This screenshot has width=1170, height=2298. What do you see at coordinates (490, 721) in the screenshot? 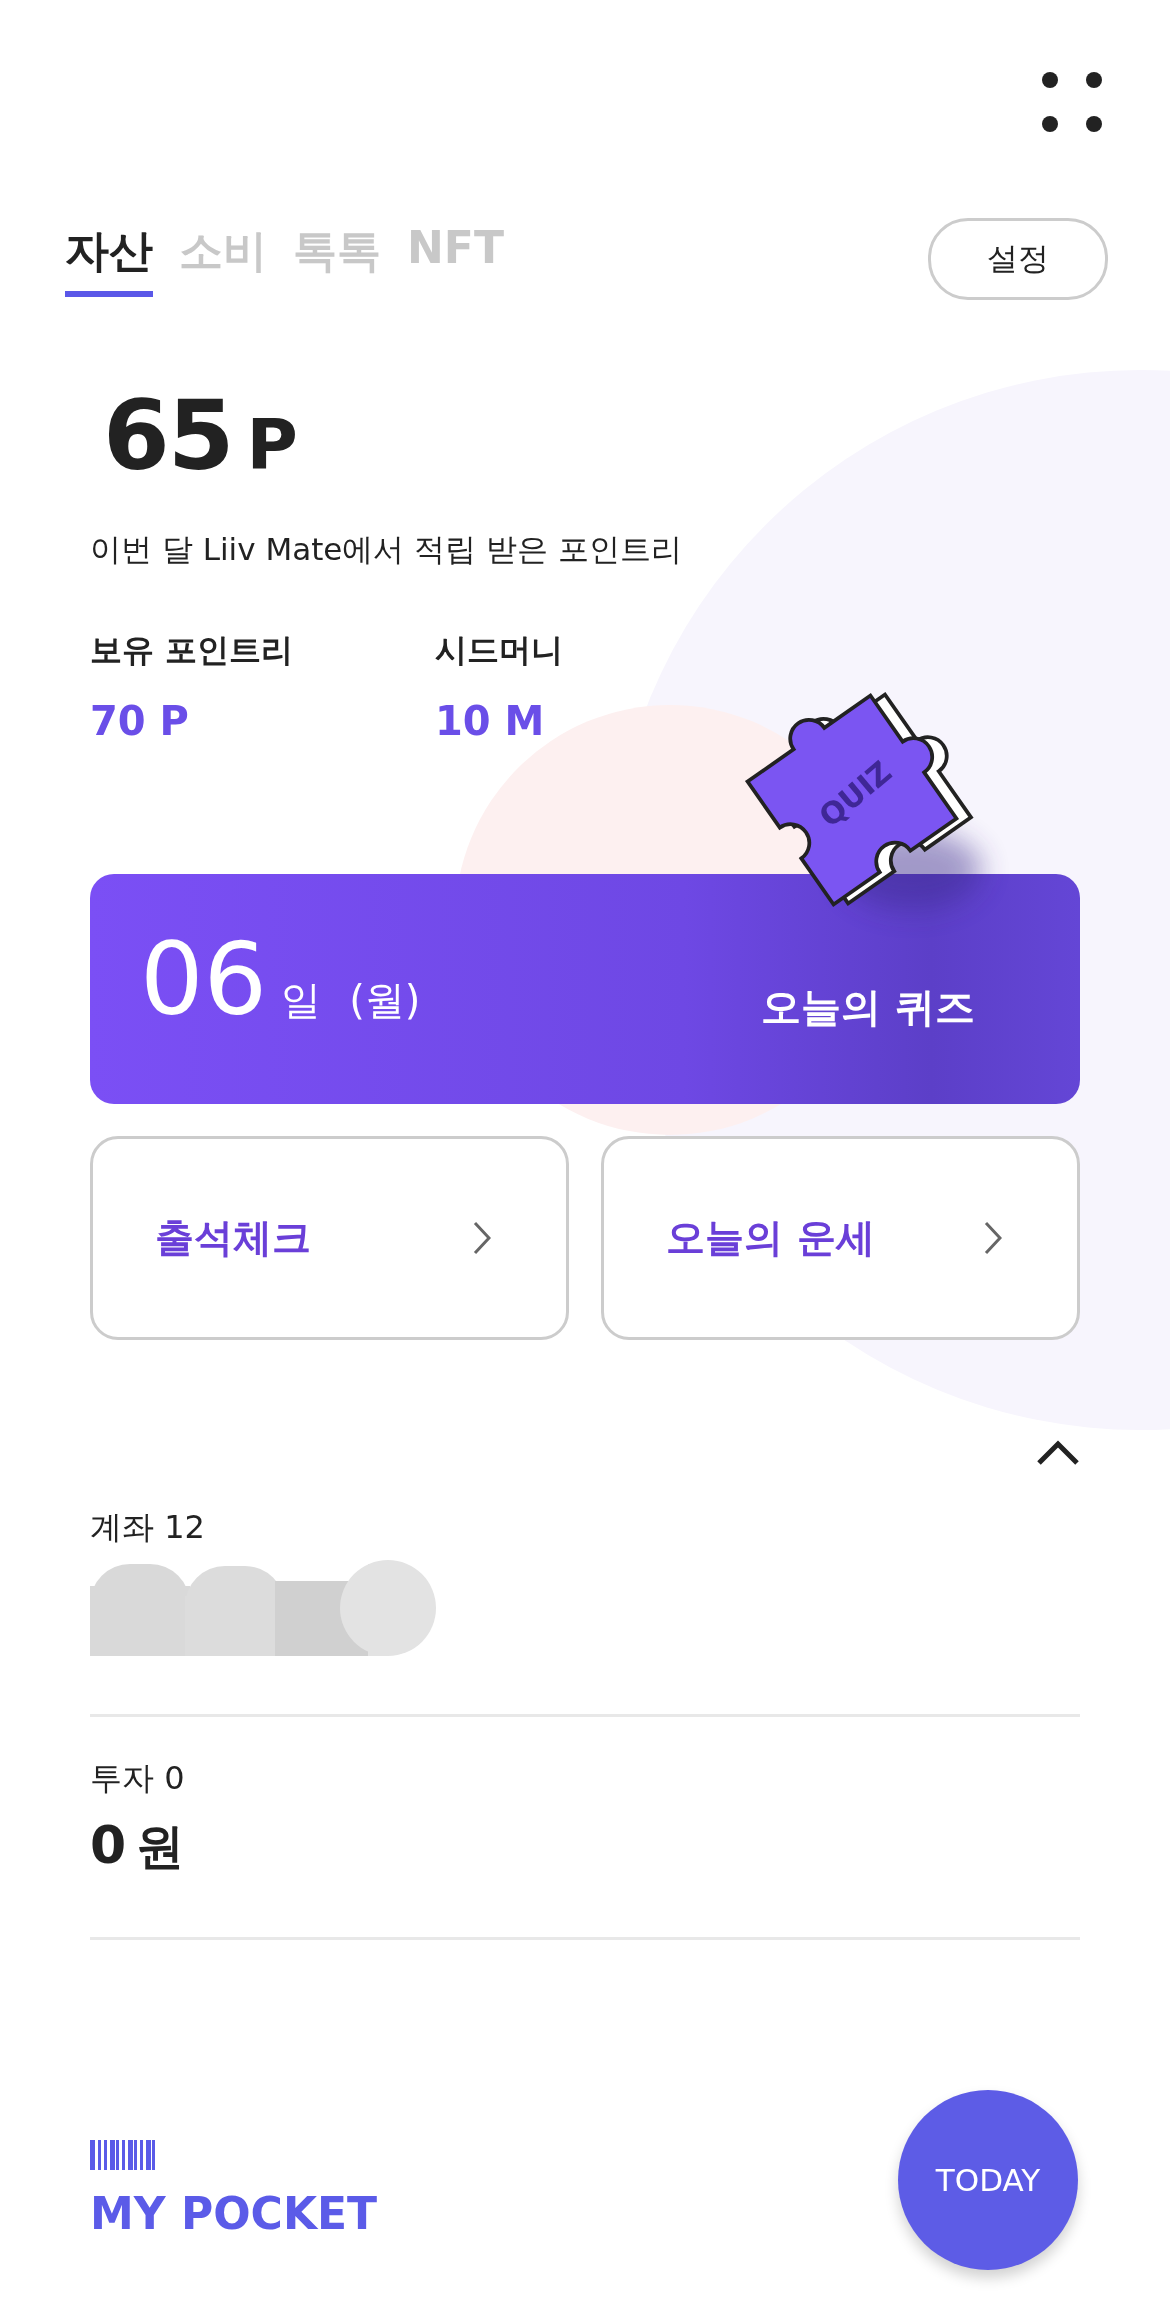
I see `stat-value: 10 M` at bounding box center [490, 721].